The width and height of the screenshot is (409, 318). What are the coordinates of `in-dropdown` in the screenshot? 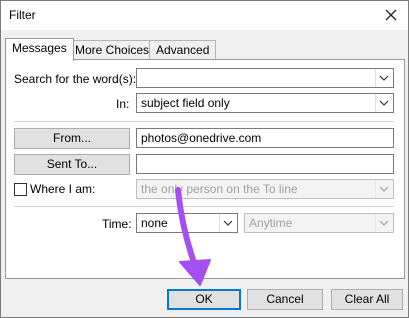 It's located at (383, 103).